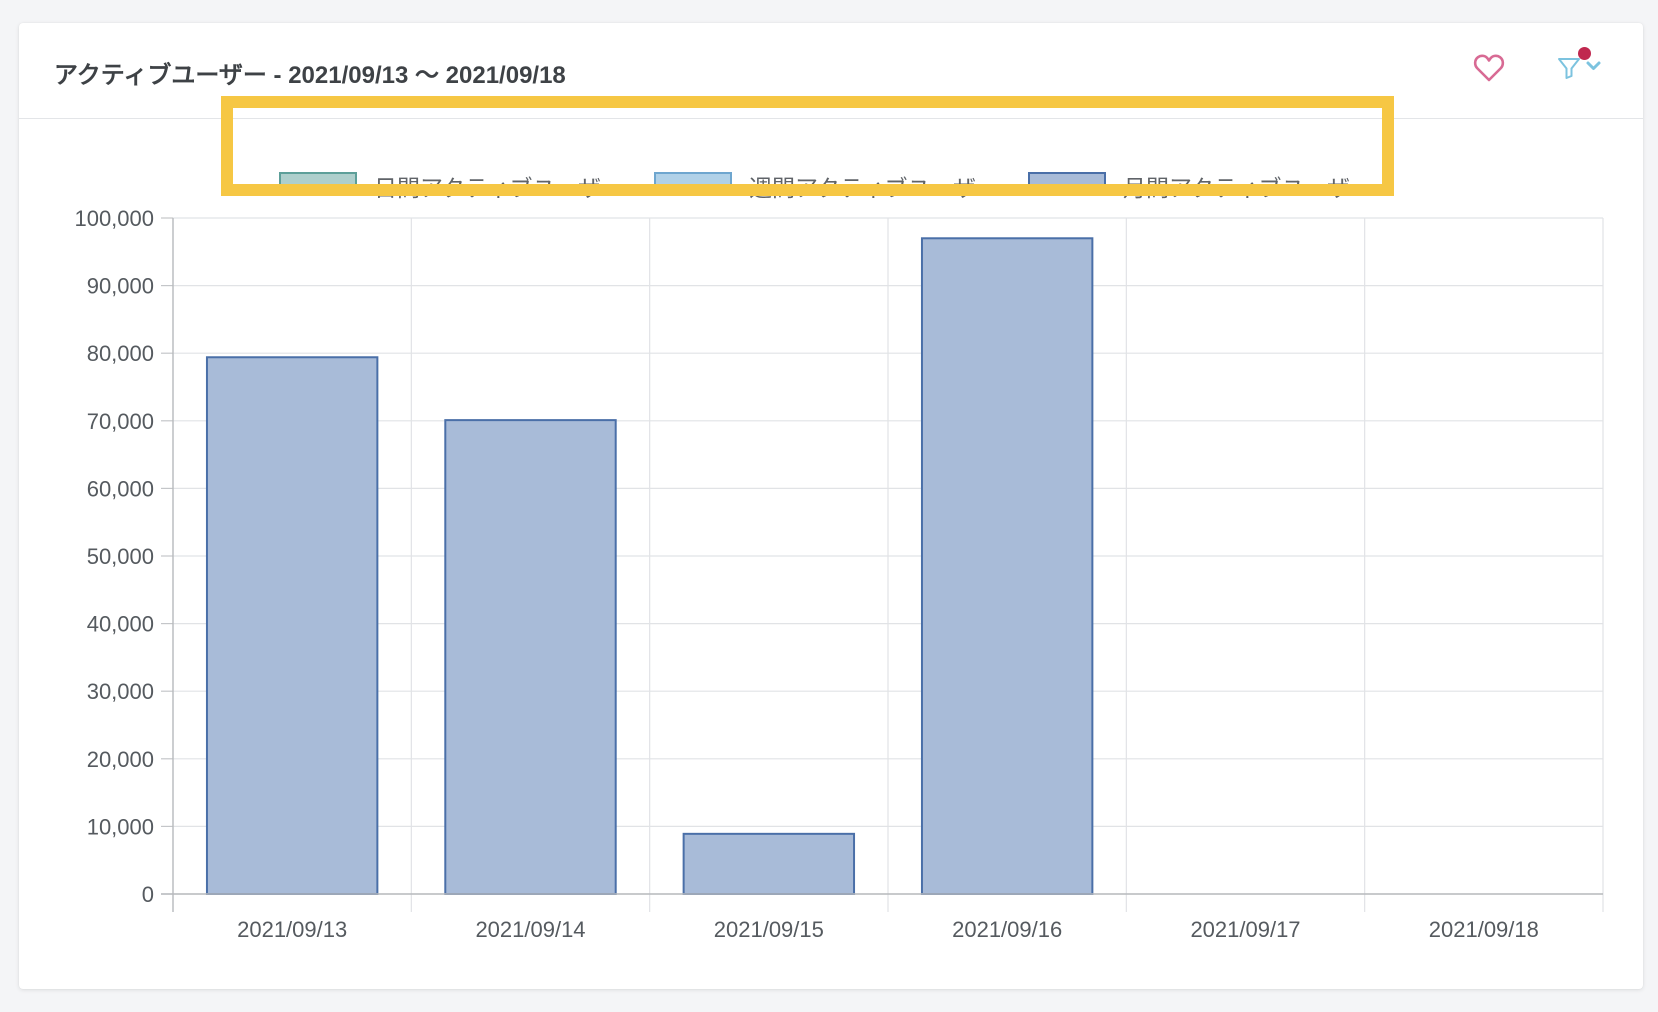 This screenshot has height=1012, width=1658. I want to click on y-tick-label: 60,000, so click(120, 488).